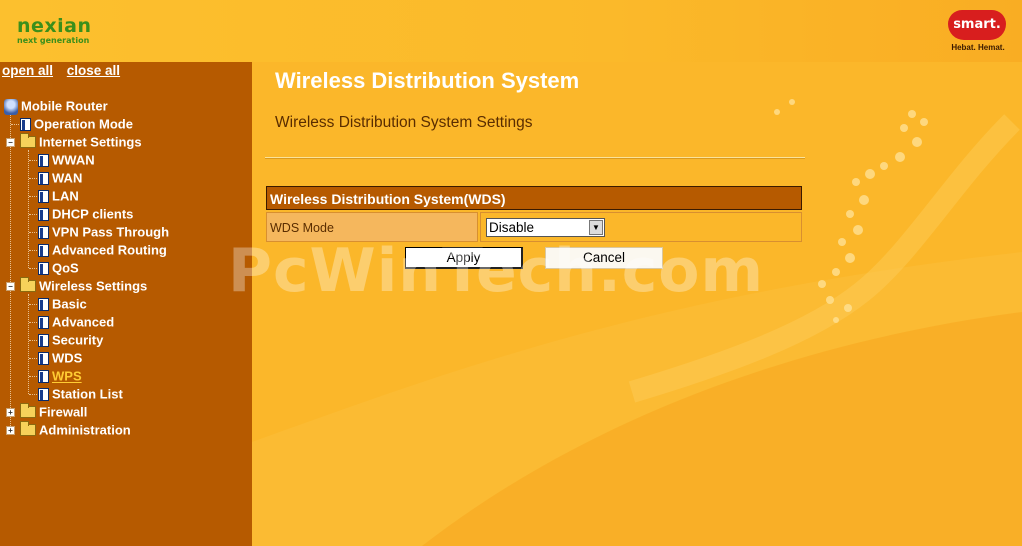 This screenshot has width=1022, height=546. What do you see at coordinates (83, 285) in the screenshot?
I see `sidebar-item-wireless-settings: Wireless Settings` at bounding box center [83, 285].